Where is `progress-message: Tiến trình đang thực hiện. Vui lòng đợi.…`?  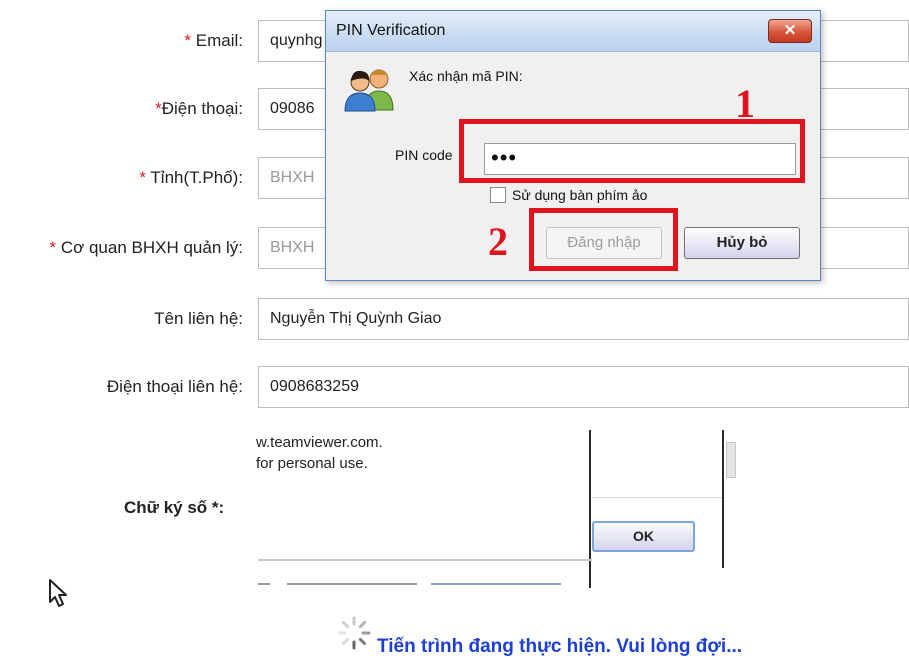
progress-message: Tiến trình đang thực hiện. Vui lòng đợi.… is located at coordinates (560, 646).